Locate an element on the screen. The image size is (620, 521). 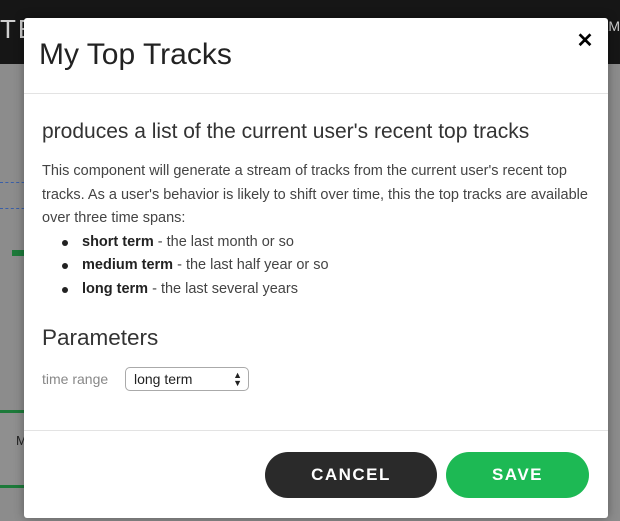
option-term: short term is located at coordinates (118, 241).